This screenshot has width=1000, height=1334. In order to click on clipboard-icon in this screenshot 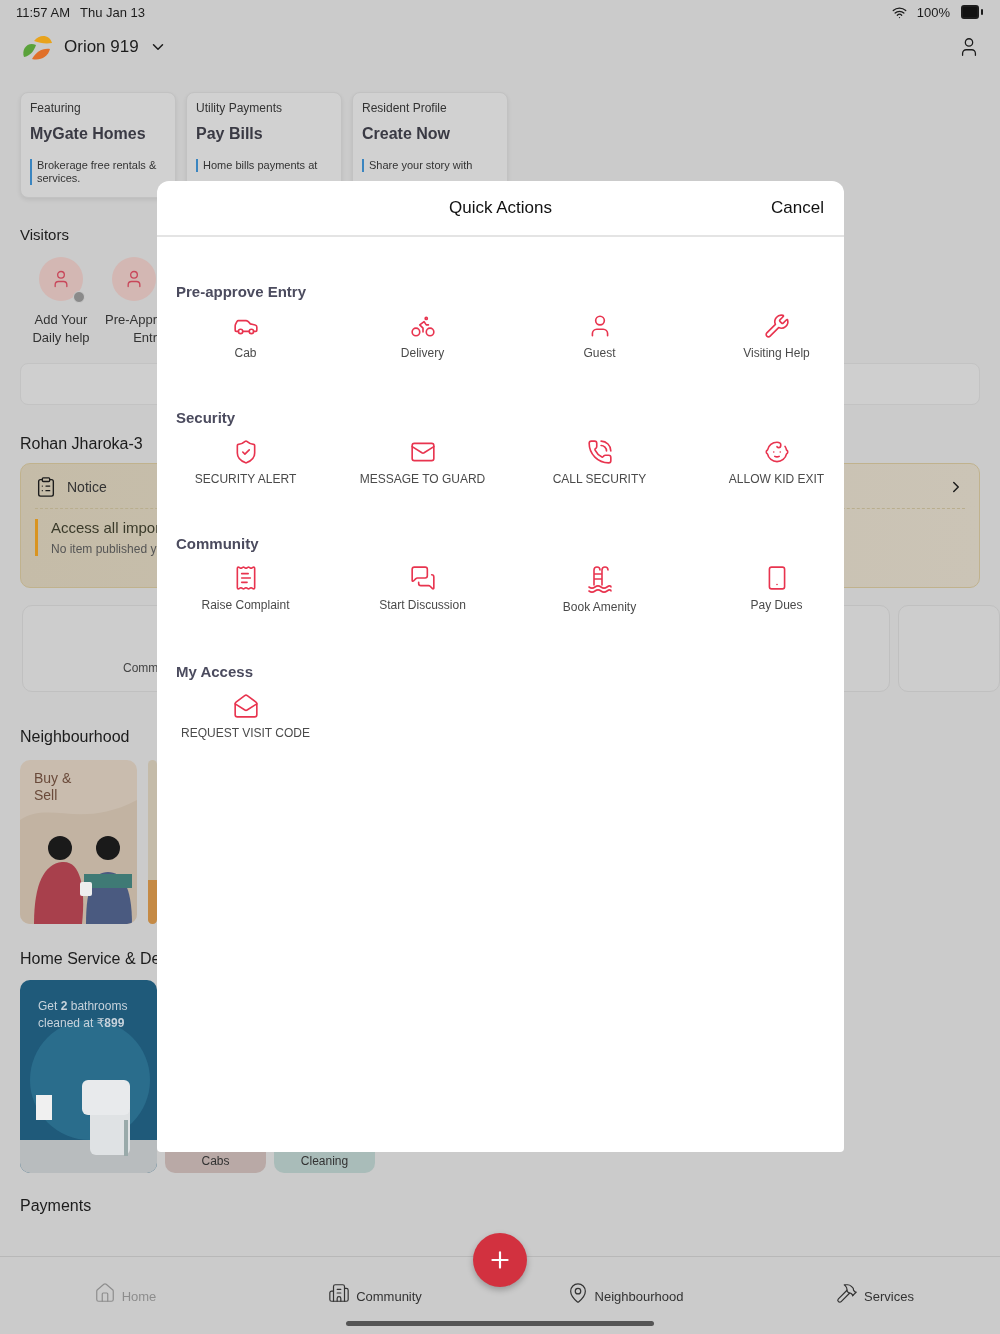, I will do `click(46, 487)`.